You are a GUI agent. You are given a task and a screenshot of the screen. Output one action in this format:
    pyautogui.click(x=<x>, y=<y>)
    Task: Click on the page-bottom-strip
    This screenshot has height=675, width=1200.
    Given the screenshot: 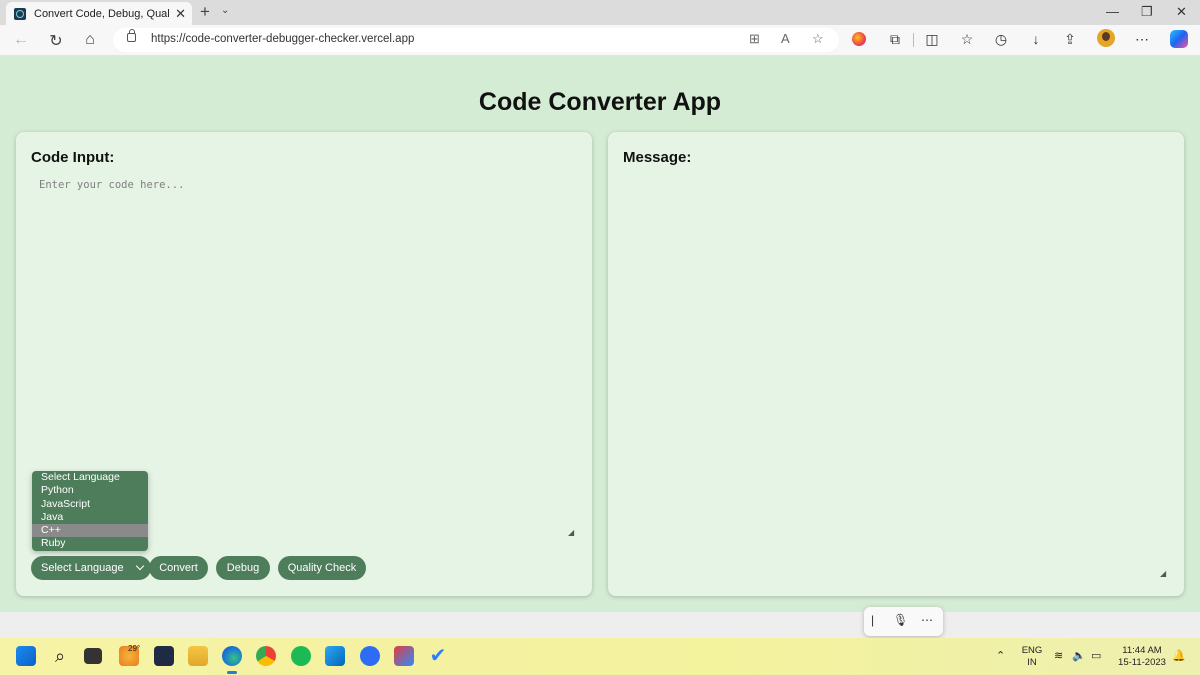 What is the action you would take?
    pyautogui.click(x=600, y=625)
    